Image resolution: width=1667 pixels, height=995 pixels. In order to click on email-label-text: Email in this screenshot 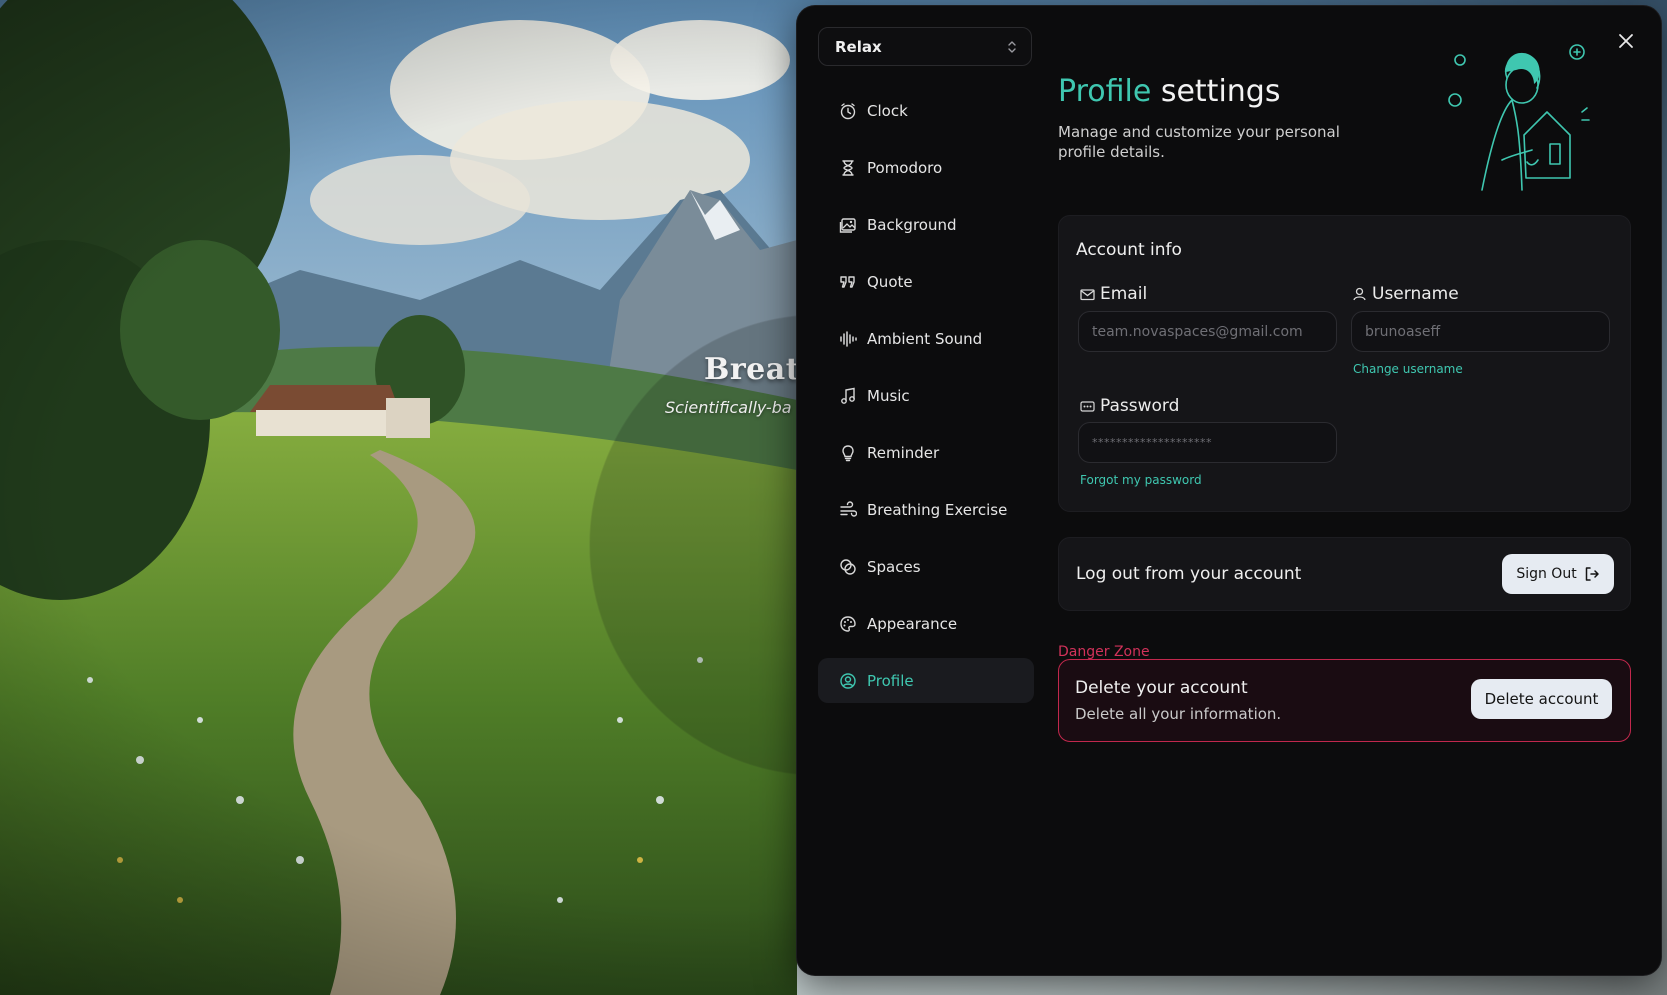, I will do `click(1124, 294)`.